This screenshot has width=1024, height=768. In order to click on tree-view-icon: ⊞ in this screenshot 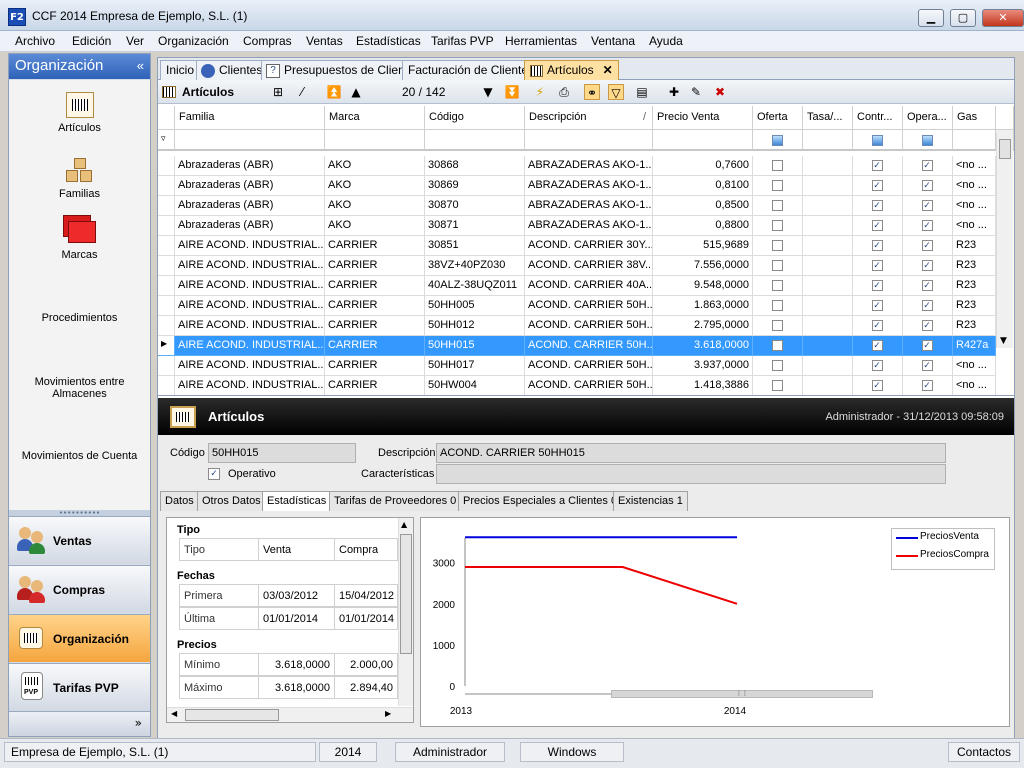, I will do `click(278, 92)`.